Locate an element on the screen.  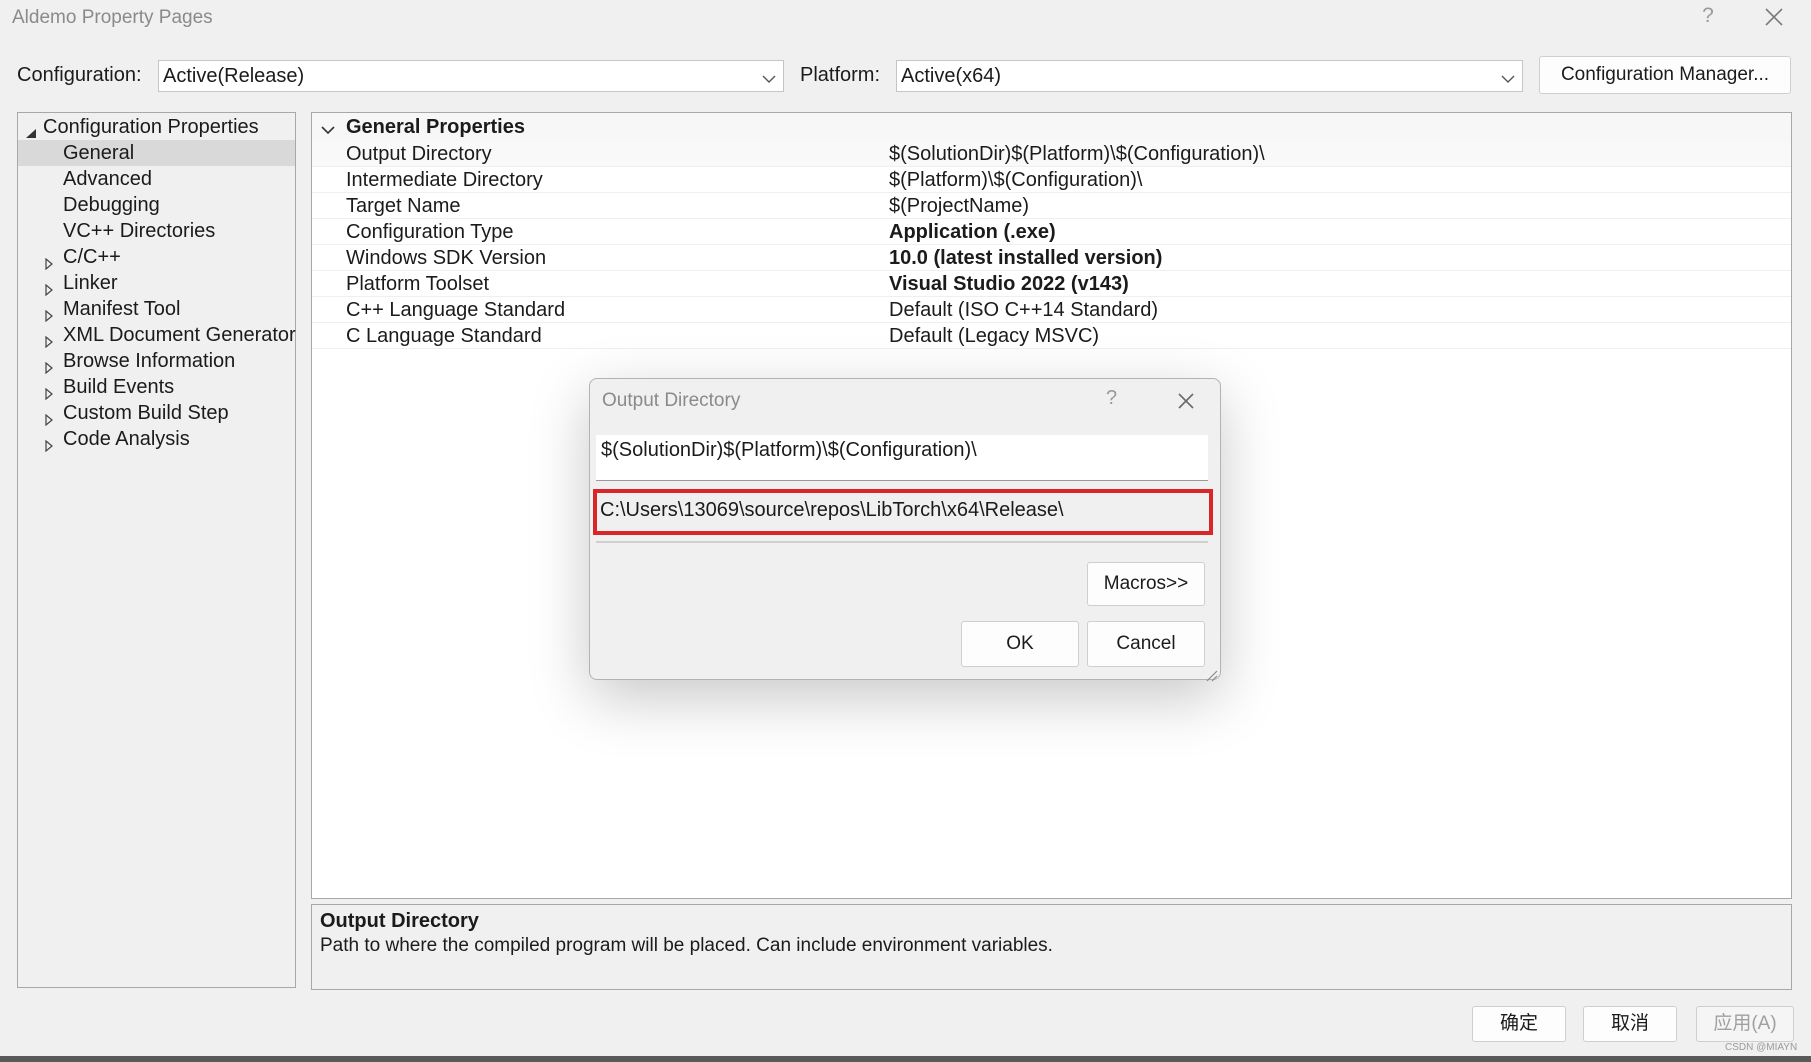
cancel-button: 取消 is located at coordinates (1630, 1024).